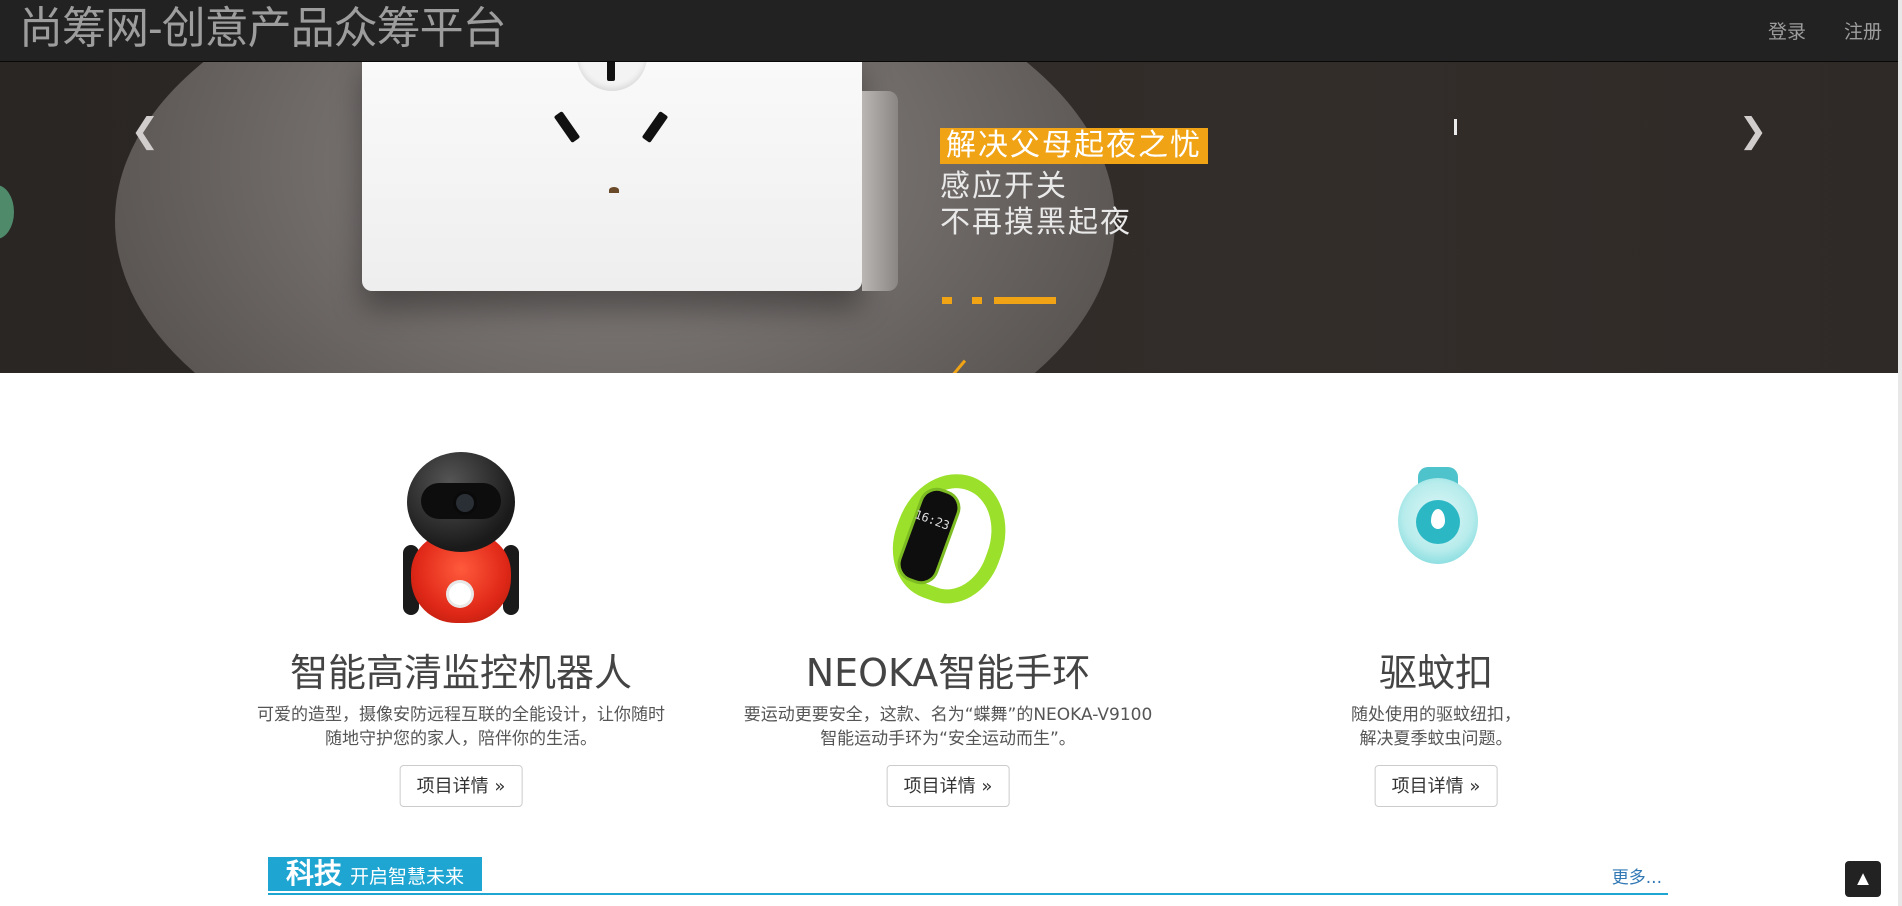 The image size is (1902, 906). I want to click on chevron-left-icon: ❮, so click(145, 131).